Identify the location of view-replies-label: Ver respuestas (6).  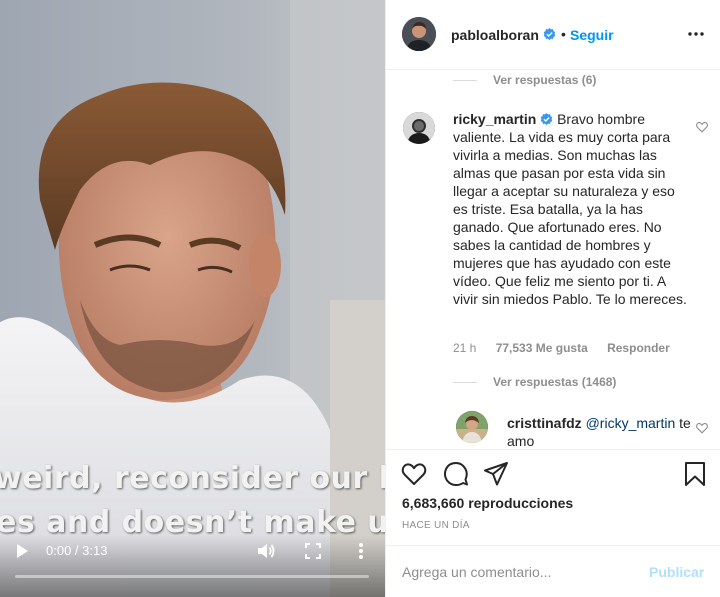
(545, 80).